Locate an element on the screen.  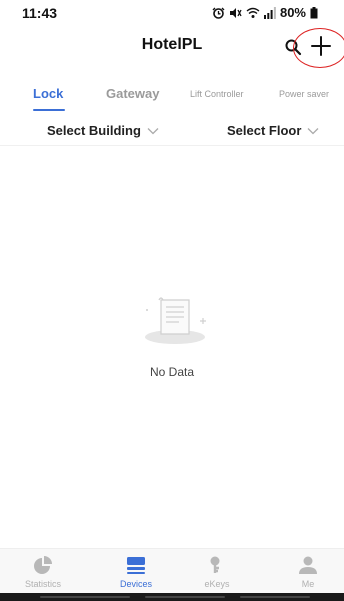
nav-label: Devices is located at coordinates (135, 584).